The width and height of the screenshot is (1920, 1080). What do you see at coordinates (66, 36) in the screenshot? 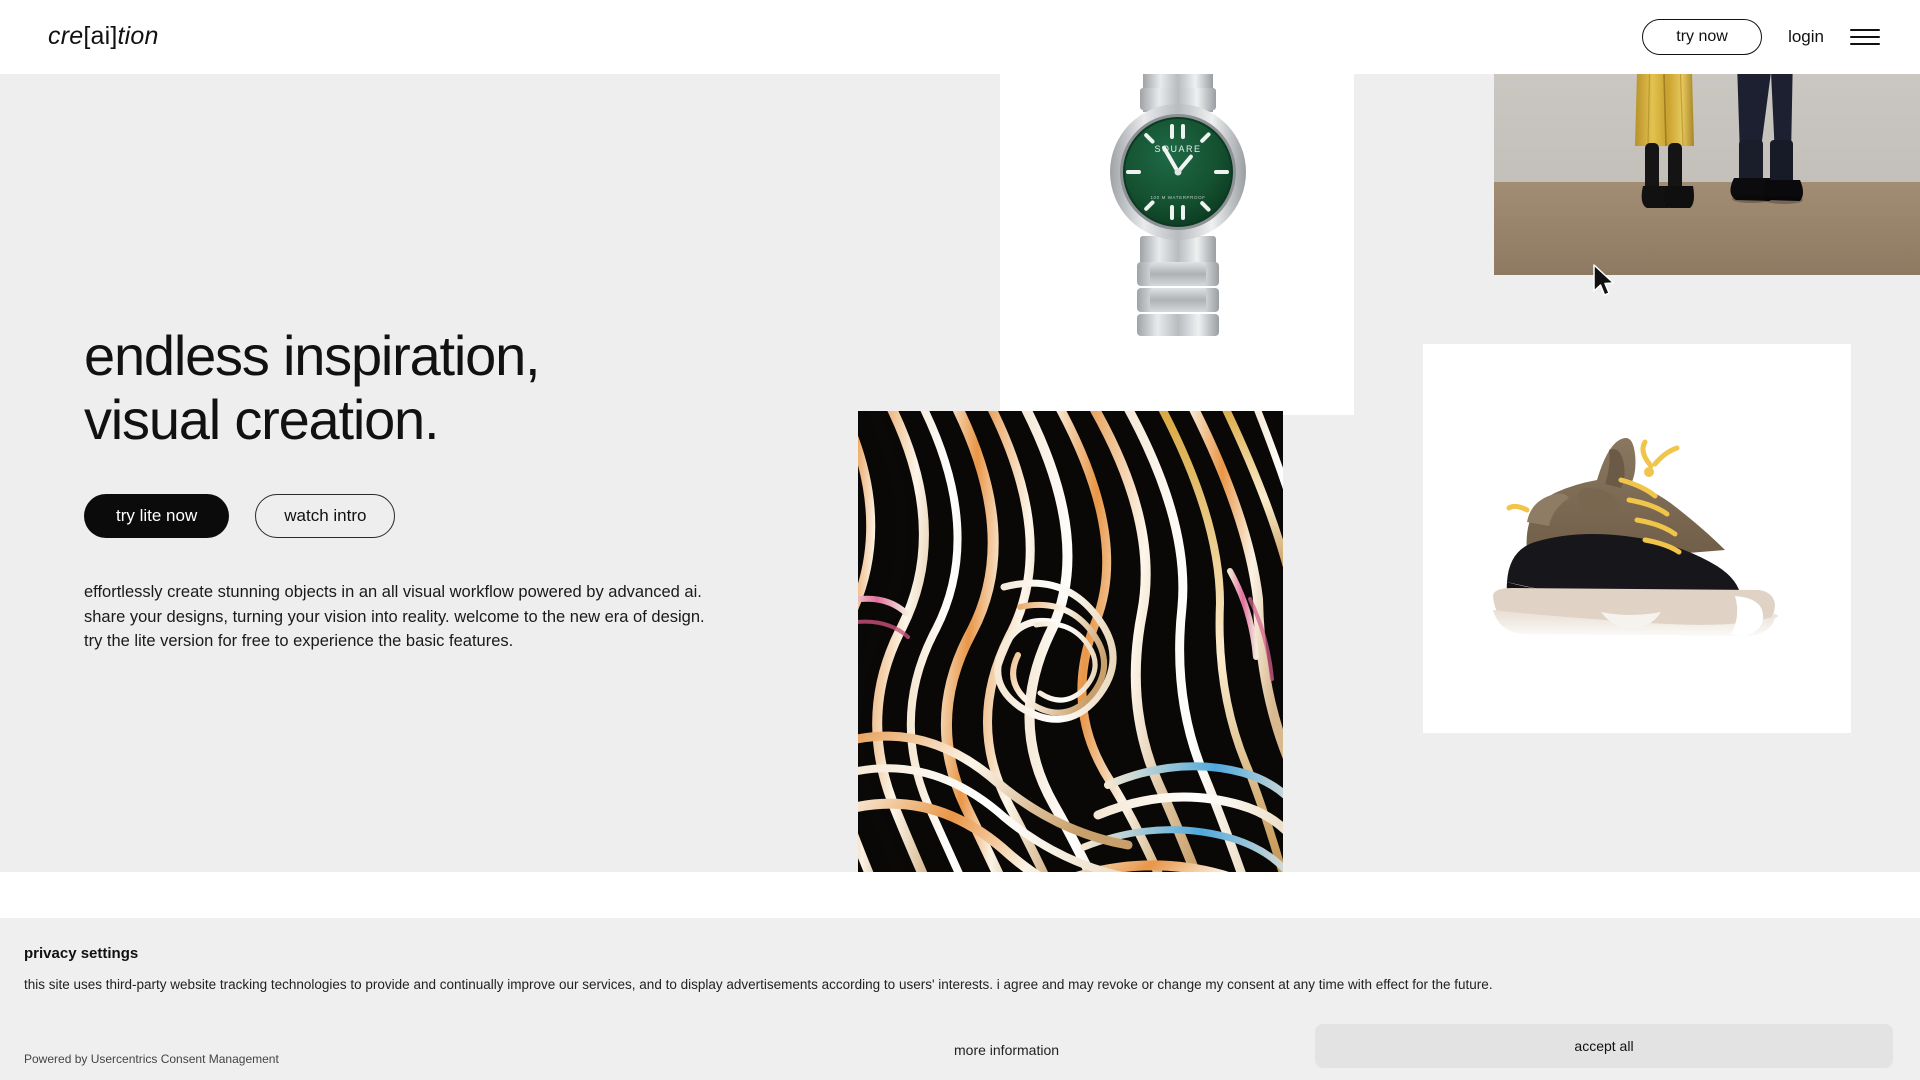
I see `logo-part-cre: cre` at bounding box center [66, 36].